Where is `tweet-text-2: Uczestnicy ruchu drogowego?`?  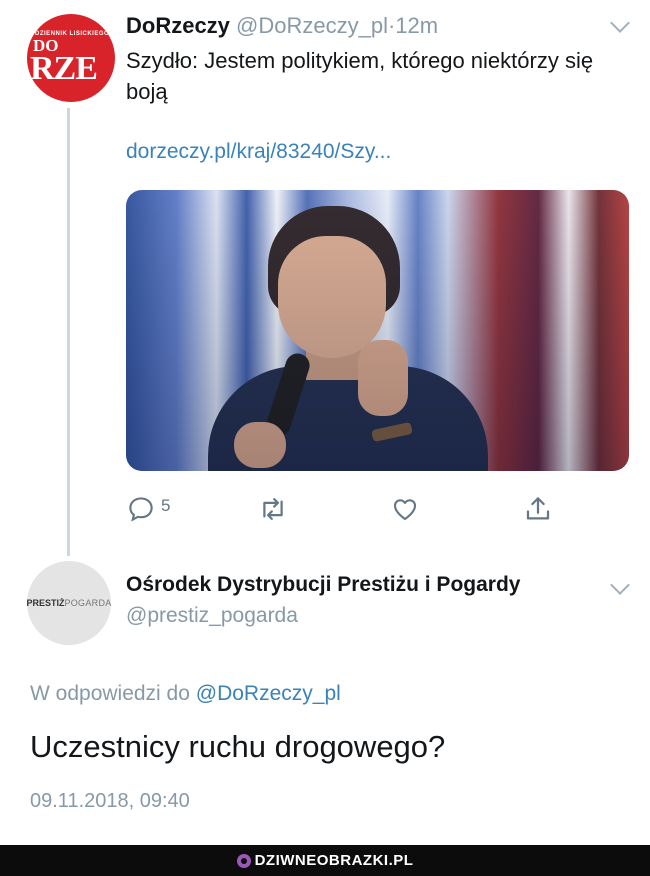
tweet-text-2: Uczestnicy ruchu drogowego? is located at coordinates (238, 746).